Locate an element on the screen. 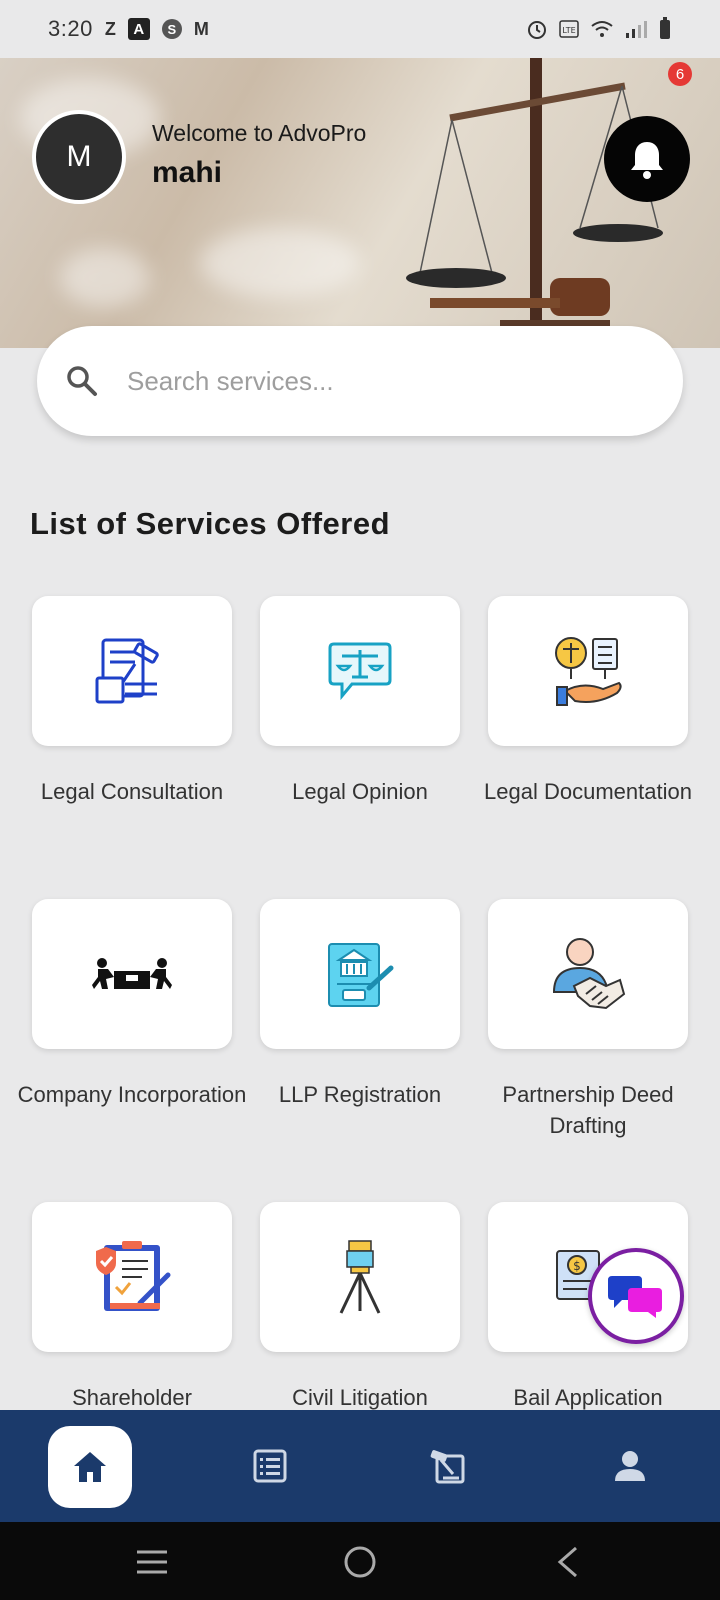 This screenshot has height=1600, width=720. person-icon is located at coordinates (630, 1466).